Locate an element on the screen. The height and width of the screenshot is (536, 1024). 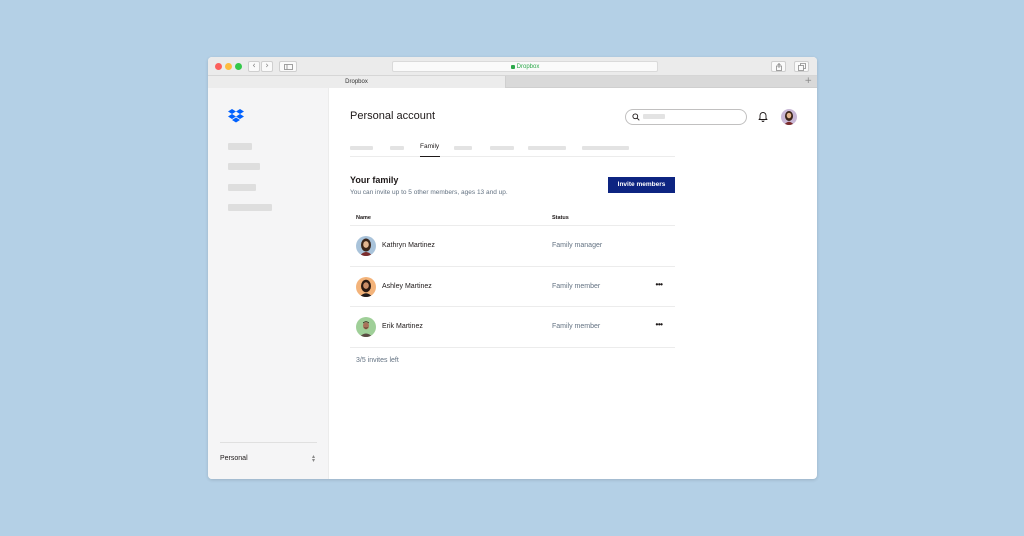
column-header-name: Name is located at coordinates (363, 218).